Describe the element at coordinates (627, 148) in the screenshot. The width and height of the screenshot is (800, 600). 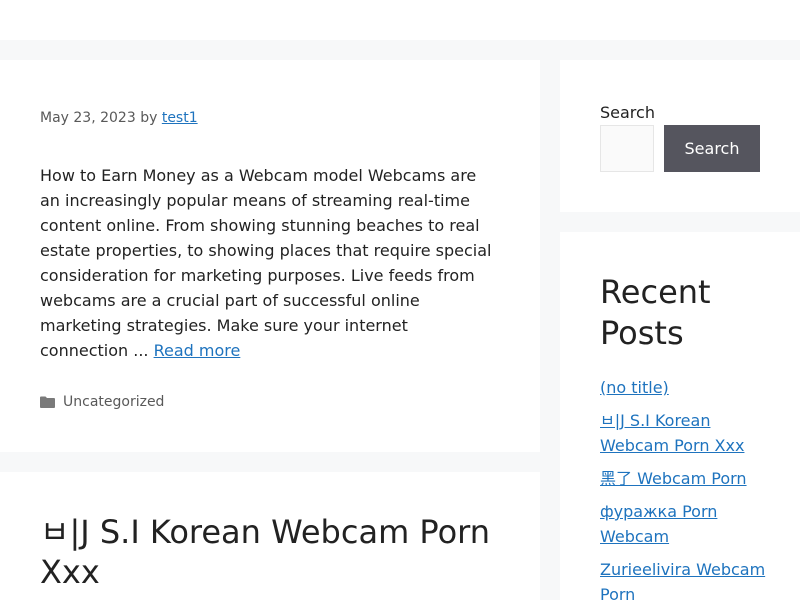
I see `search-input` at that location.